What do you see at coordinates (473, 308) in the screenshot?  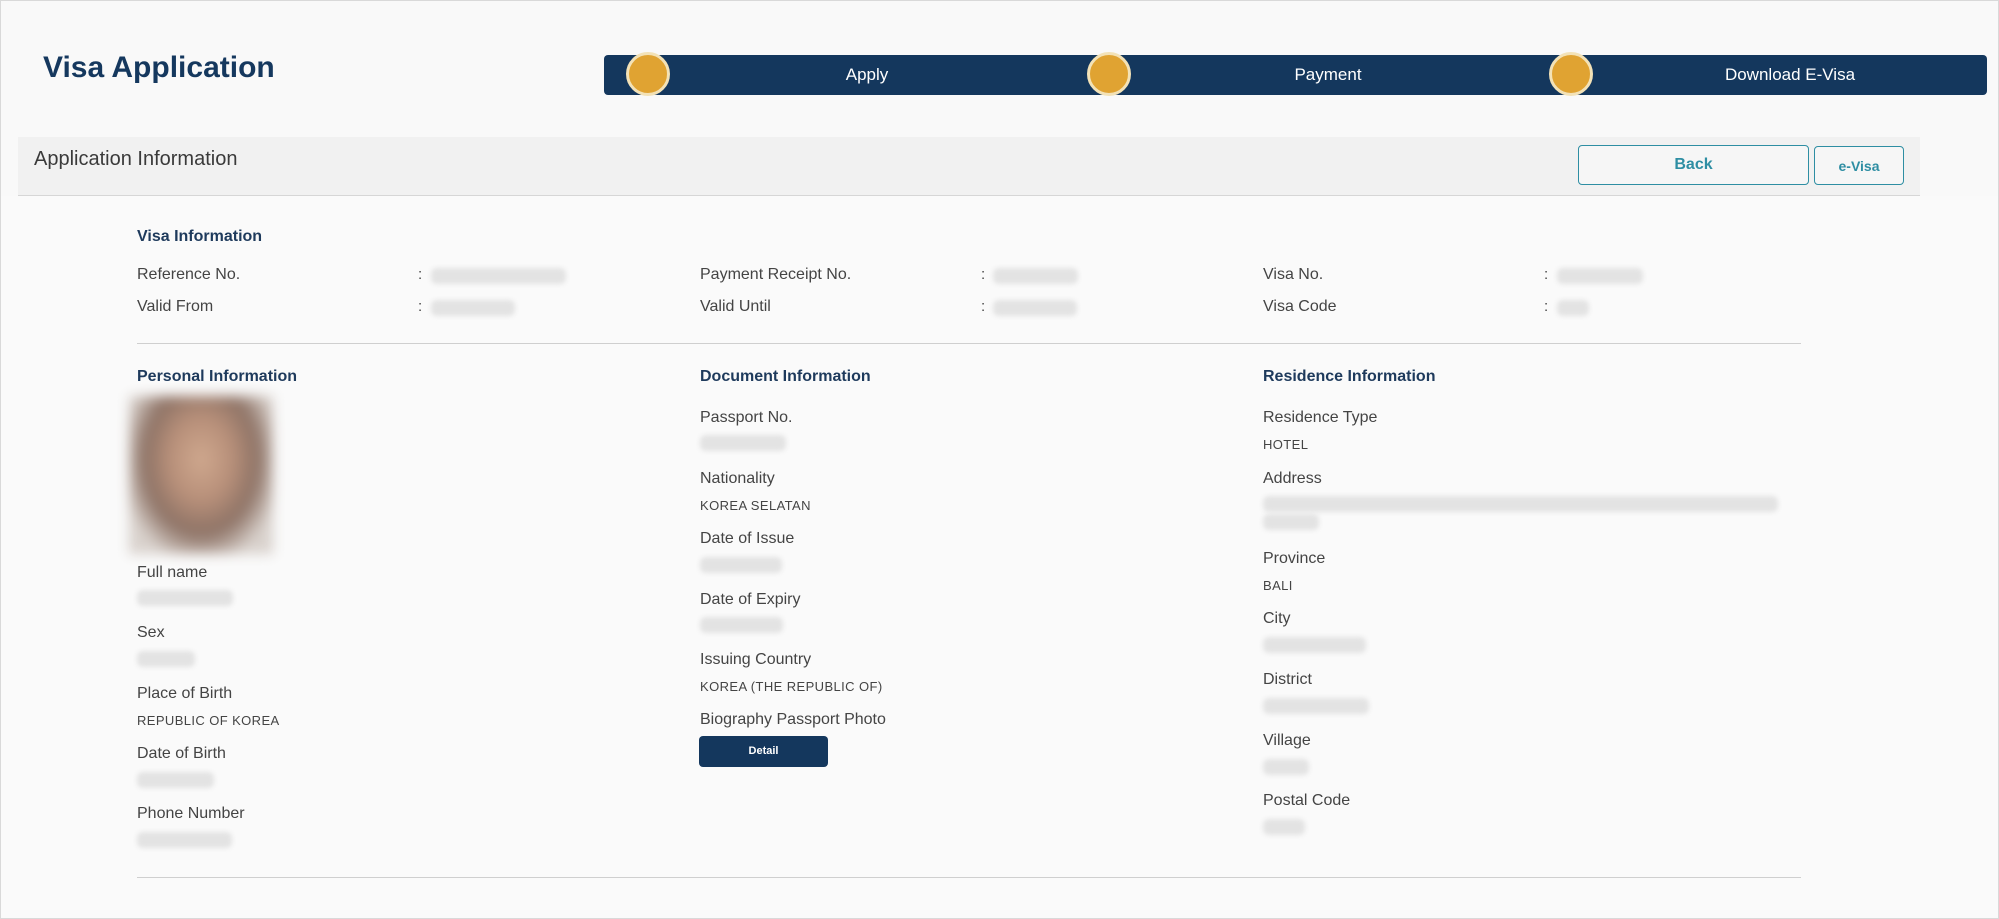 I see `valid-from-value-redacted` at bounding box center [473, 308].